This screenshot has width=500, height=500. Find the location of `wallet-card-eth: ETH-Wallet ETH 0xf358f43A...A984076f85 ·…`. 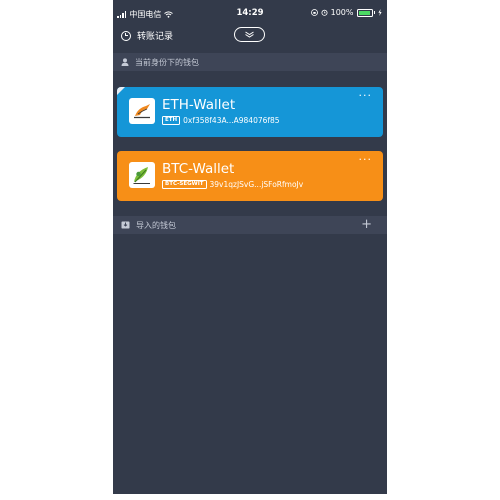

wallet-card-eth: ETH-Wallet ETH 0xf358f43A...A984076f85 ·… is located at coordinates (250, 112).